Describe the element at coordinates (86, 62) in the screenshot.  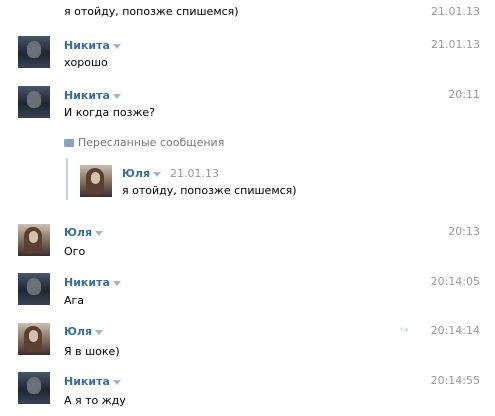
I see `message-text: хорошо` at that location.